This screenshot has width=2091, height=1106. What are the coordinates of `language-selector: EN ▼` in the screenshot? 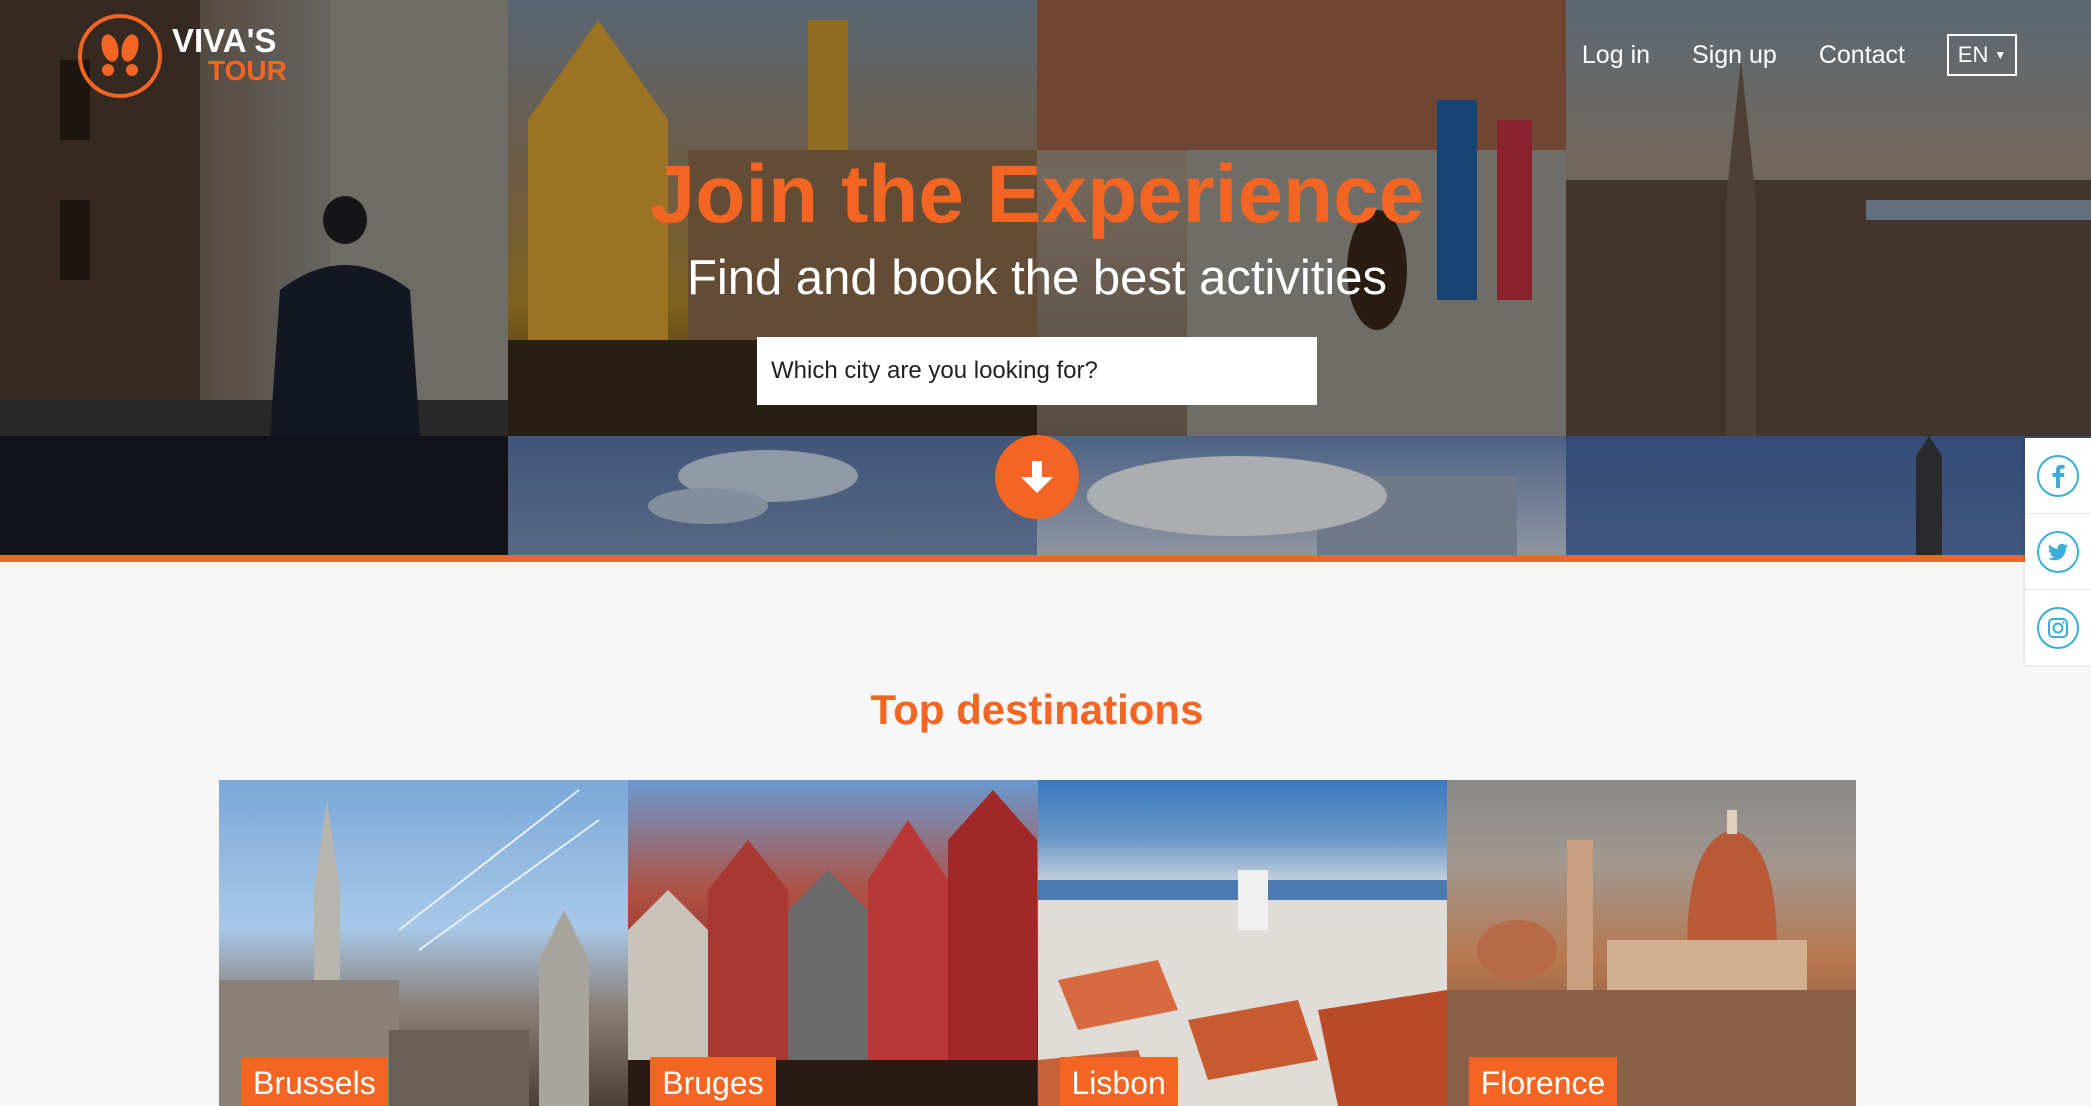 It's located at (1982, 55).